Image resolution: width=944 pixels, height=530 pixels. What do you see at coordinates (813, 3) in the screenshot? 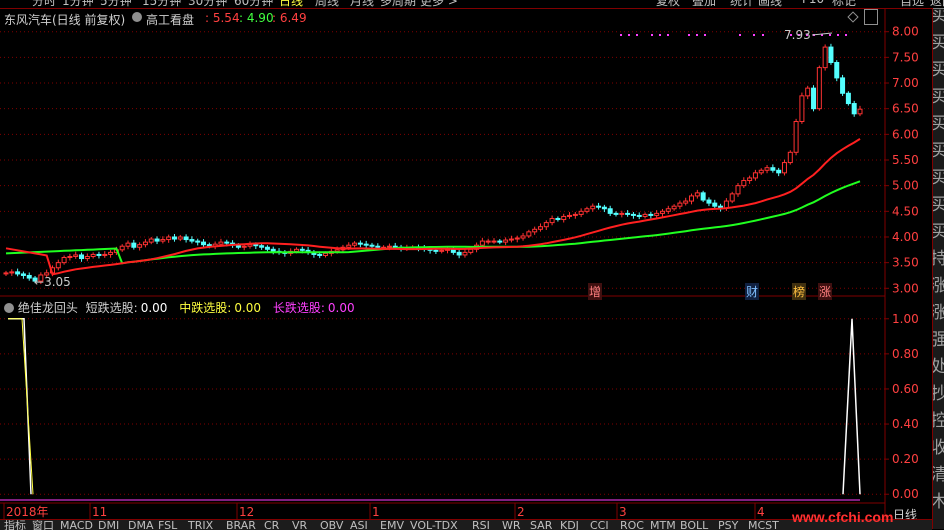
I see `top-tab: F10` at bounding box center [813, 3].